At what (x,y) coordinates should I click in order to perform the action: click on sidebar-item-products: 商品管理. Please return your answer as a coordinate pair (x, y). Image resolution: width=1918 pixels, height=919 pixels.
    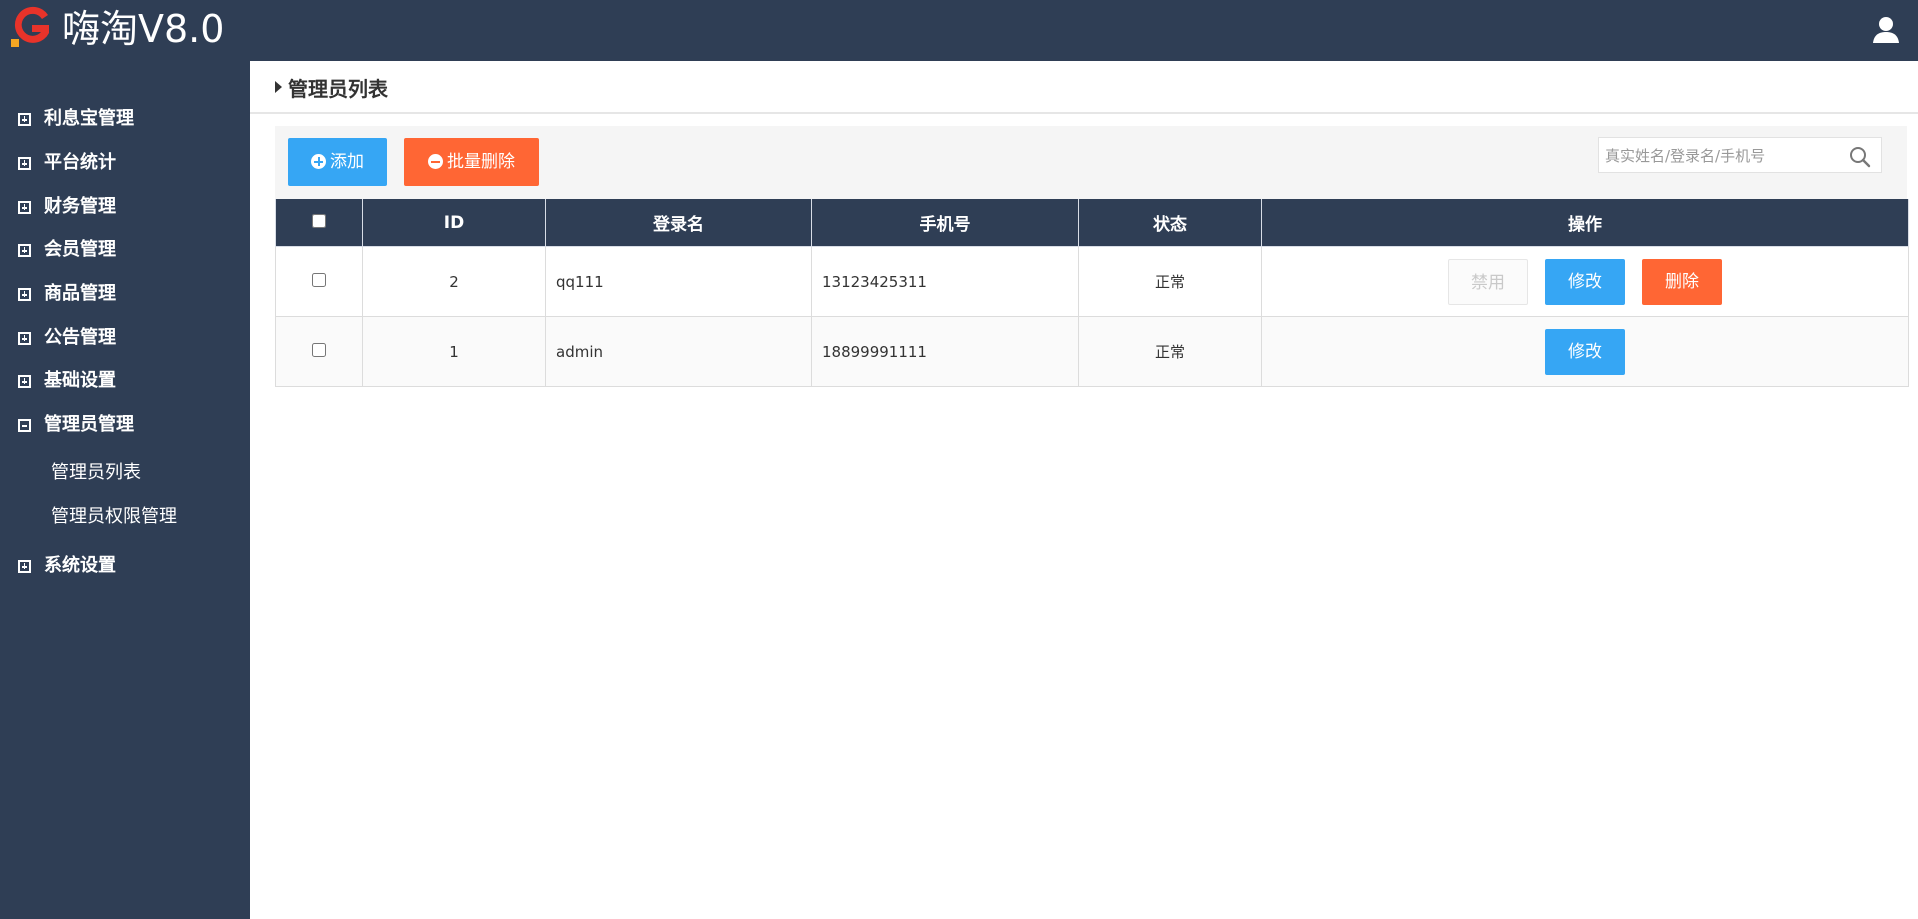
    Looking at the image, I should click on (67, 294).